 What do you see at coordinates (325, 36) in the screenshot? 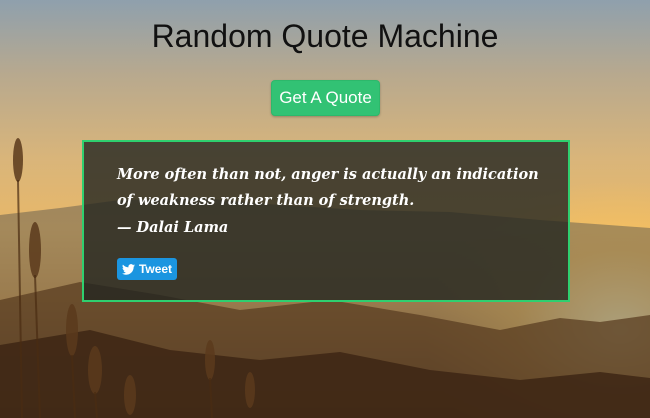
I see `page-title: Random Quote Machine` at bounding box center [325, 36].